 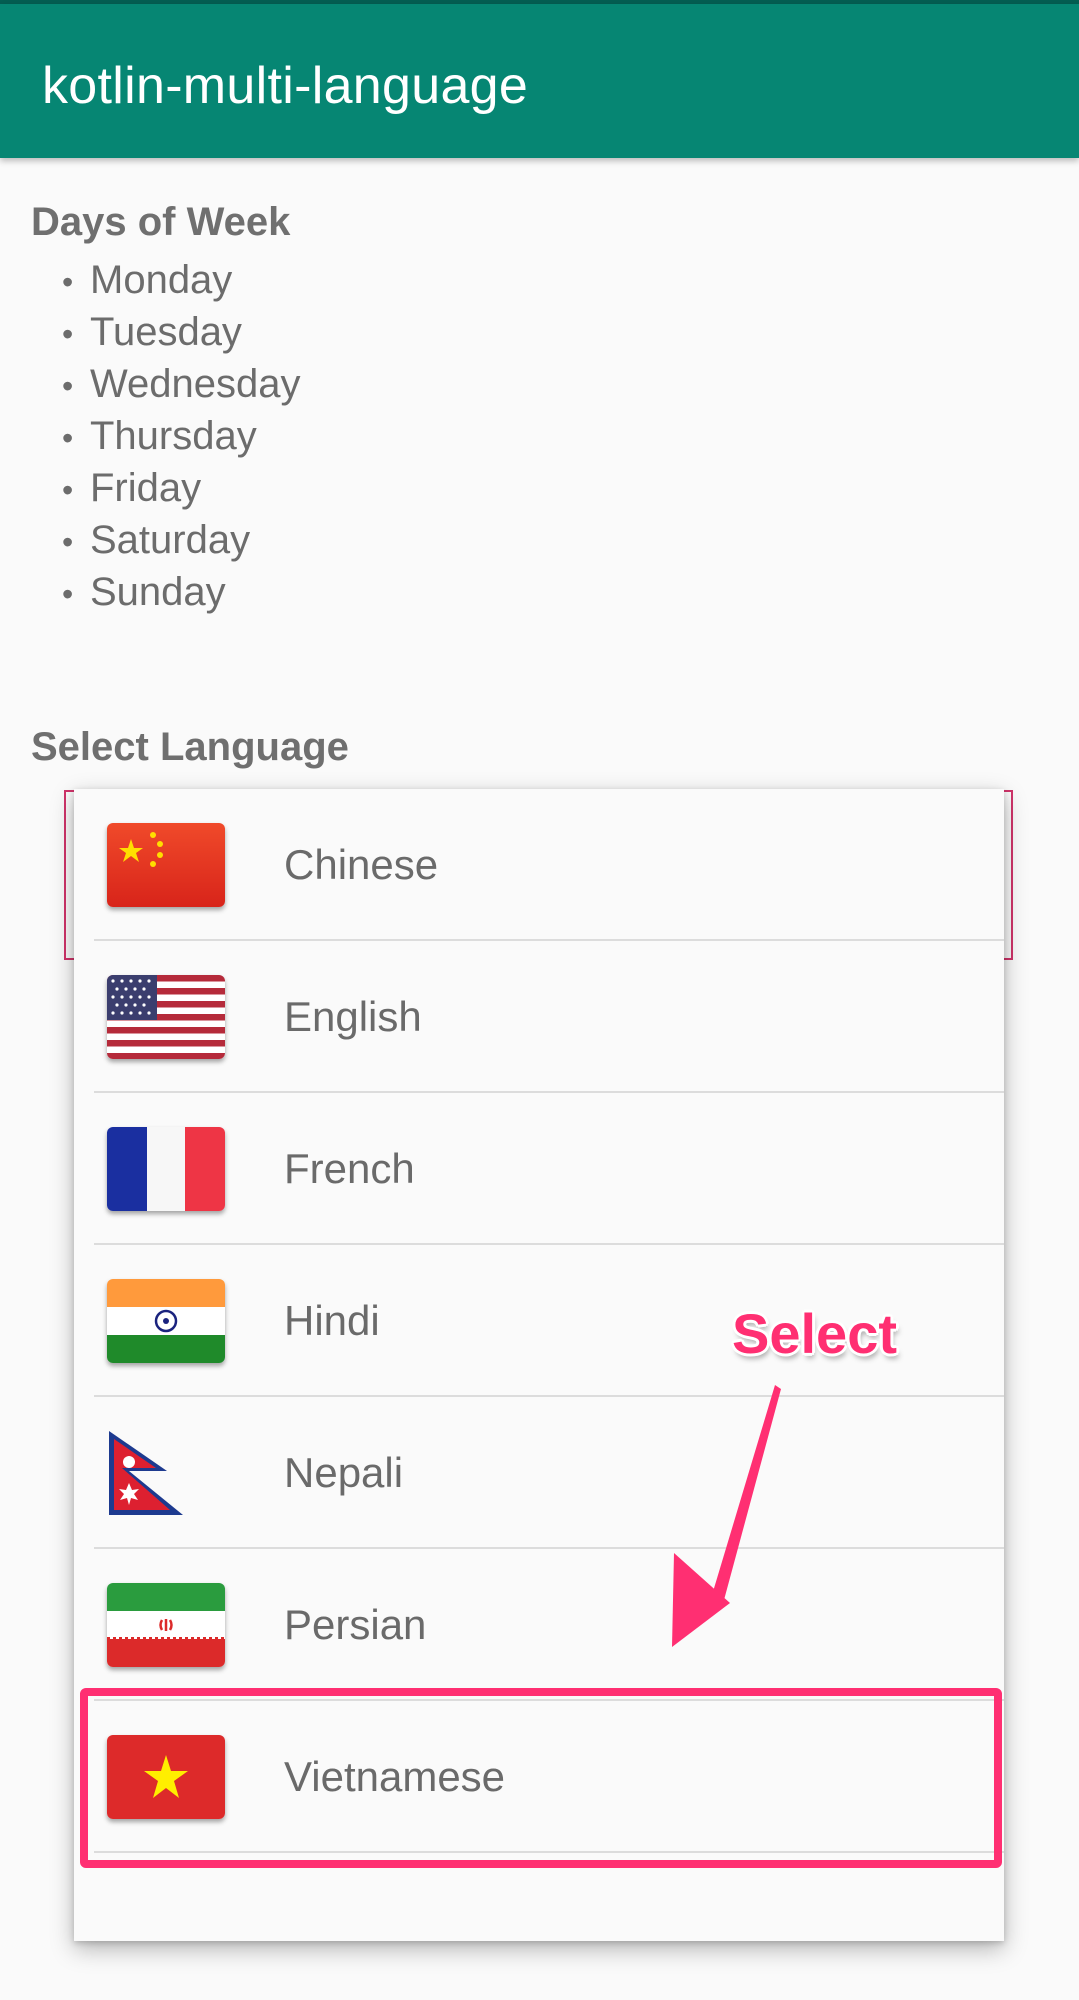 I want to click on language-label: English, so click(x=353, y=1016).